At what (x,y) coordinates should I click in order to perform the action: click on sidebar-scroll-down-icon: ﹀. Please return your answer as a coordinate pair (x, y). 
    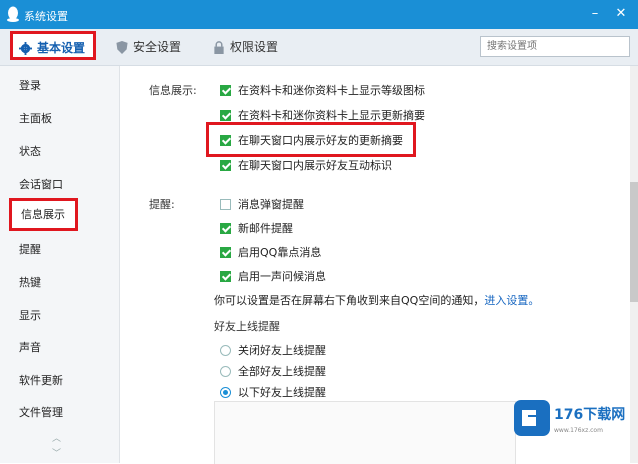
    Looking at the image, I should click on (56, 452).